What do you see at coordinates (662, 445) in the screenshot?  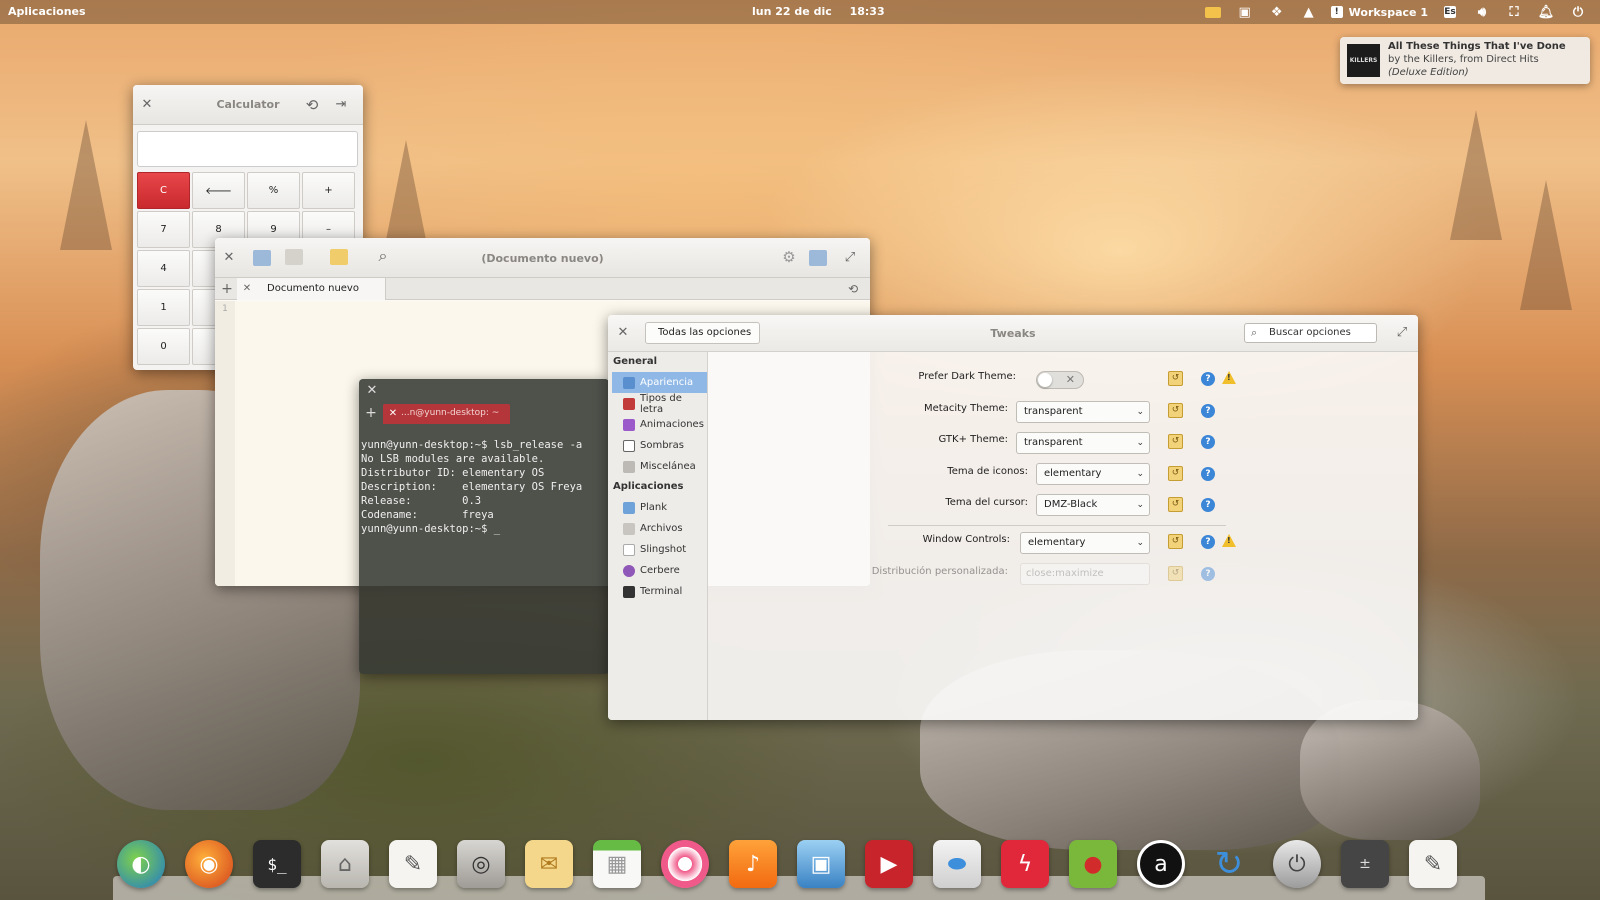 I see `sidebar-item-label: Sombras` at bounding box center [662, 445].